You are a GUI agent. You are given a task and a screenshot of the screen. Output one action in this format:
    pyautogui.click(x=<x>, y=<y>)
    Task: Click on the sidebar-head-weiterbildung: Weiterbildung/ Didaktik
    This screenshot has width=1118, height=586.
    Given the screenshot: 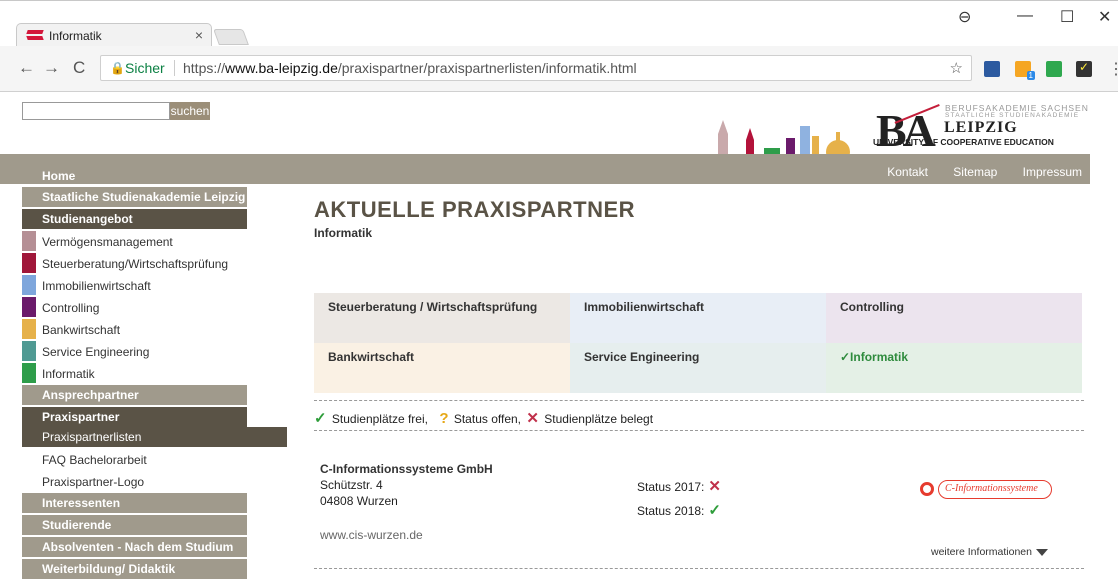 What is the action you would take?
    pyautogui.click(x=134, y=569)
    